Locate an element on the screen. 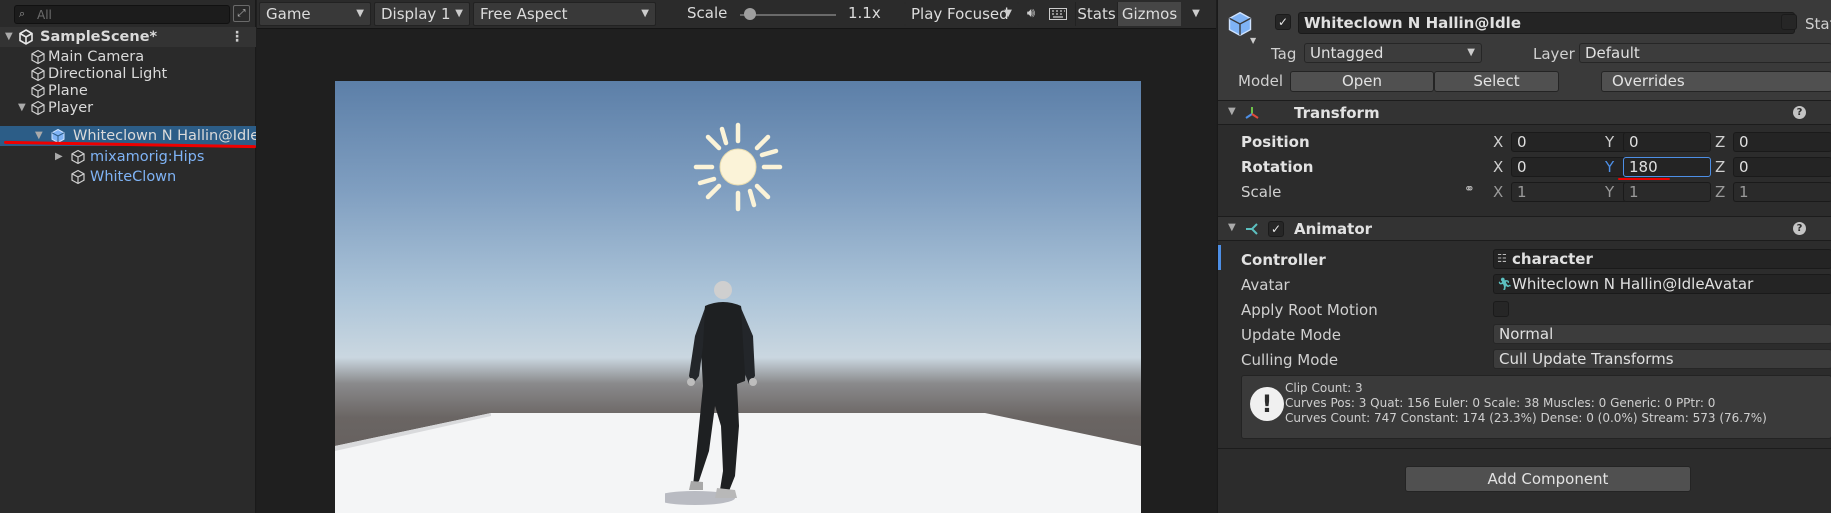 Image resolution: width=1831 pixels, height=513 pixels. overrides-dropdown: Overrides is located at coordinates (1716, 81).